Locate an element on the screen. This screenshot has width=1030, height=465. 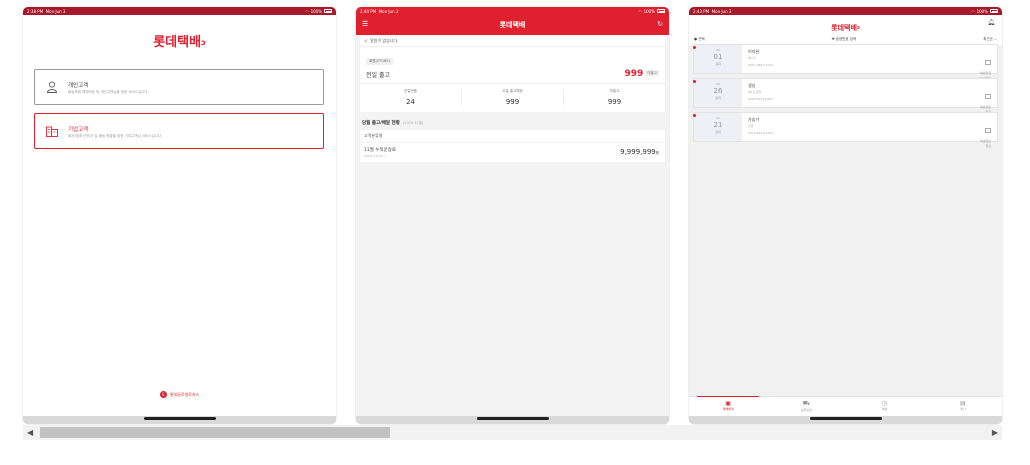
status-time: 2:43 PM is located at coordinates (701, 11).